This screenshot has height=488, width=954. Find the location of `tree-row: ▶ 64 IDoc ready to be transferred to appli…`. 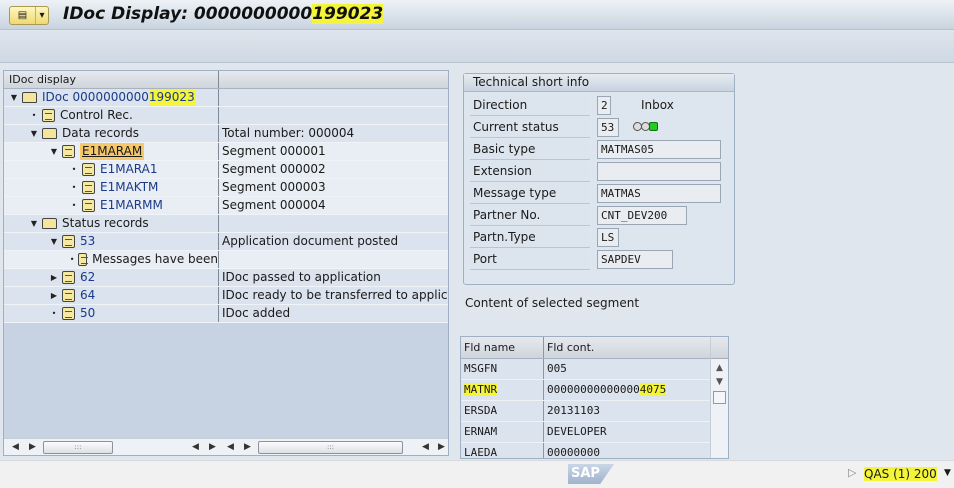

tree-row: ▶ 64 IDoc ready to be transferred to appli… is located at coordinates (226, 296).